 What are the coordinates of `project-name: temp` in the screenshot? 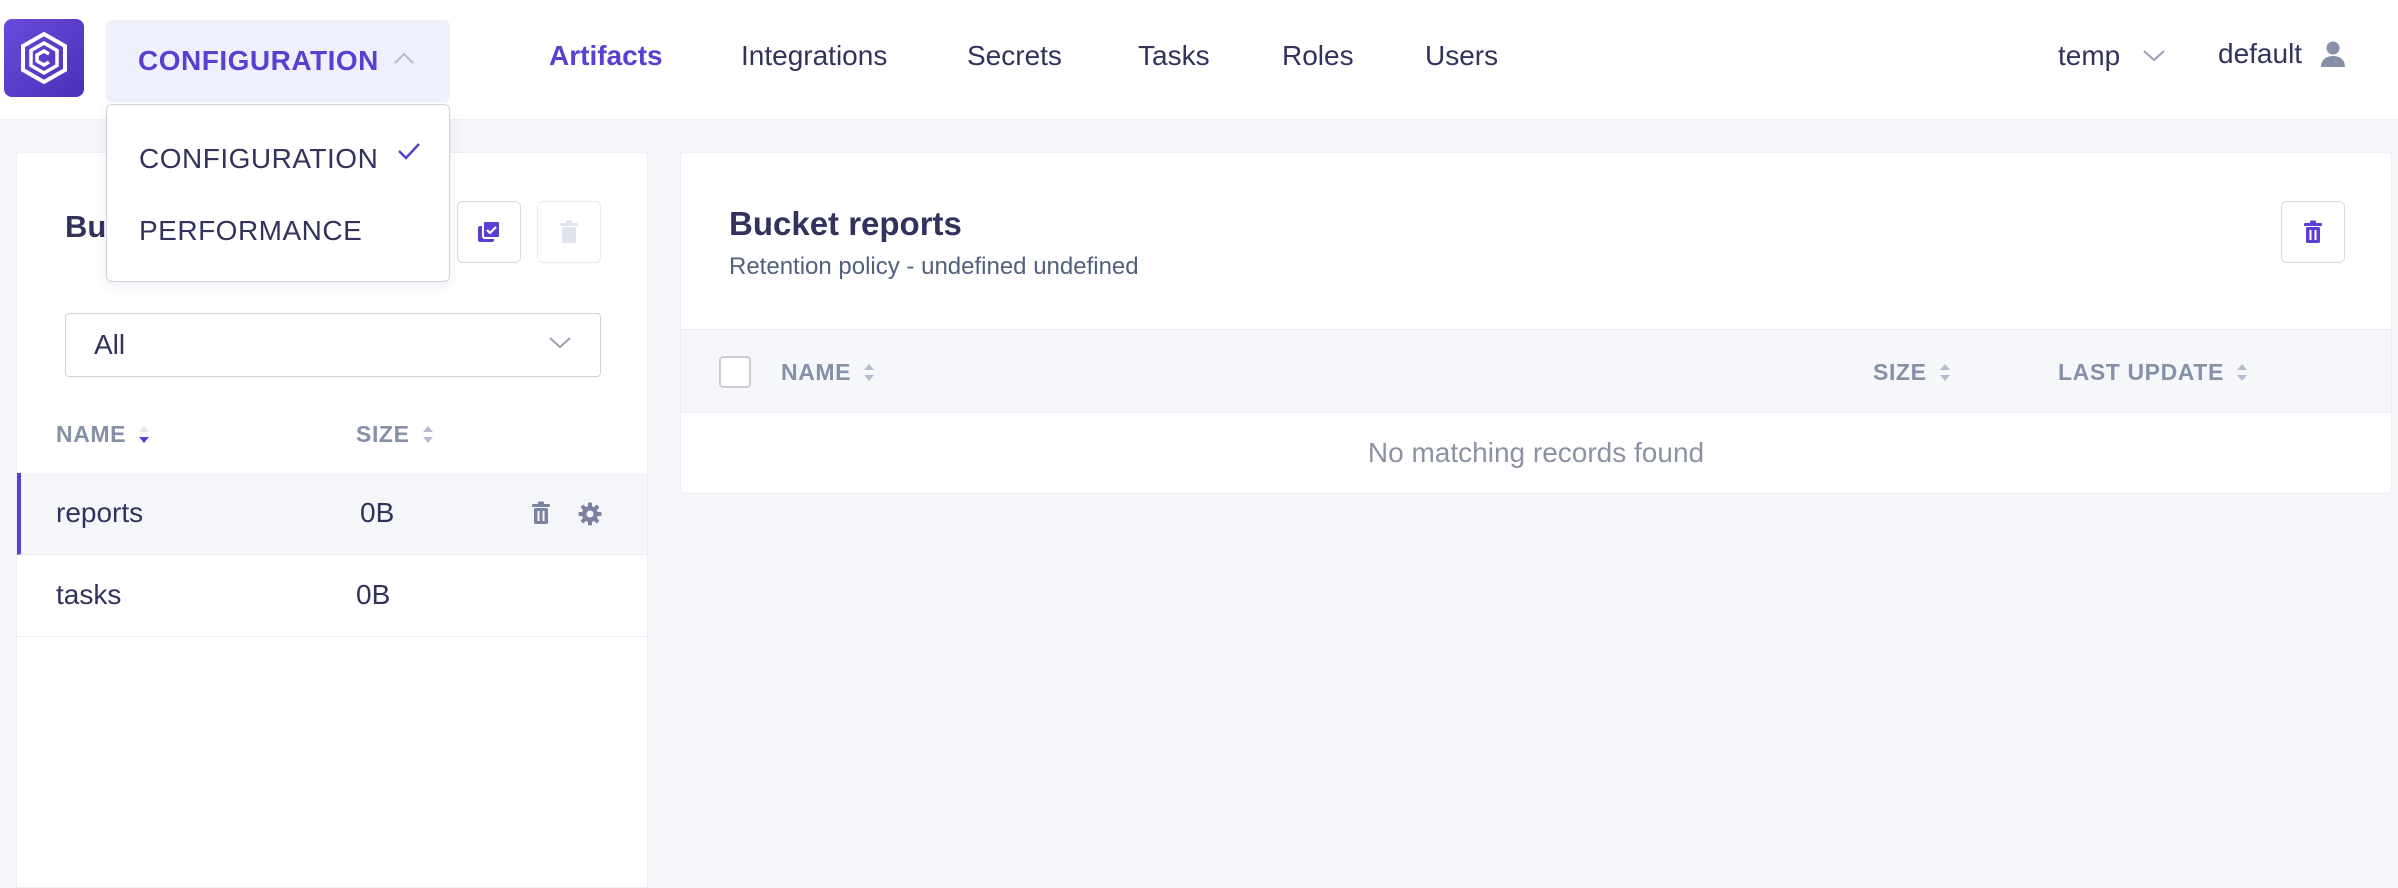 It's located at (2089, 55).